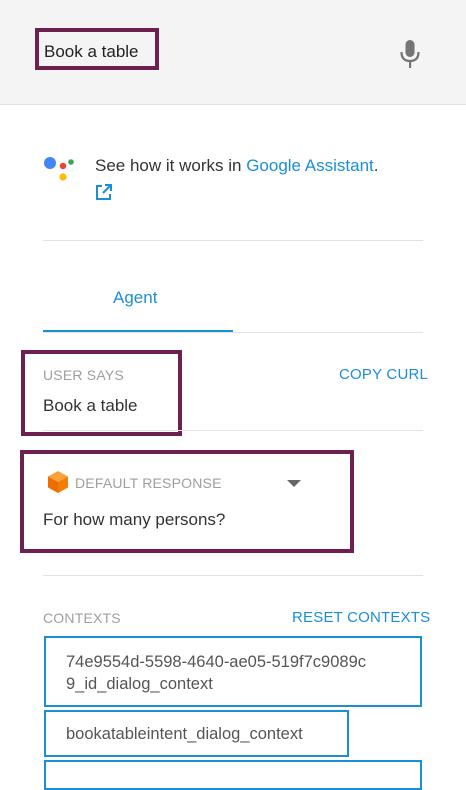 The width and height of the screenshot is (466, 790). I want to click on google-assistant-link: Google Assistant, so click(310, 165).